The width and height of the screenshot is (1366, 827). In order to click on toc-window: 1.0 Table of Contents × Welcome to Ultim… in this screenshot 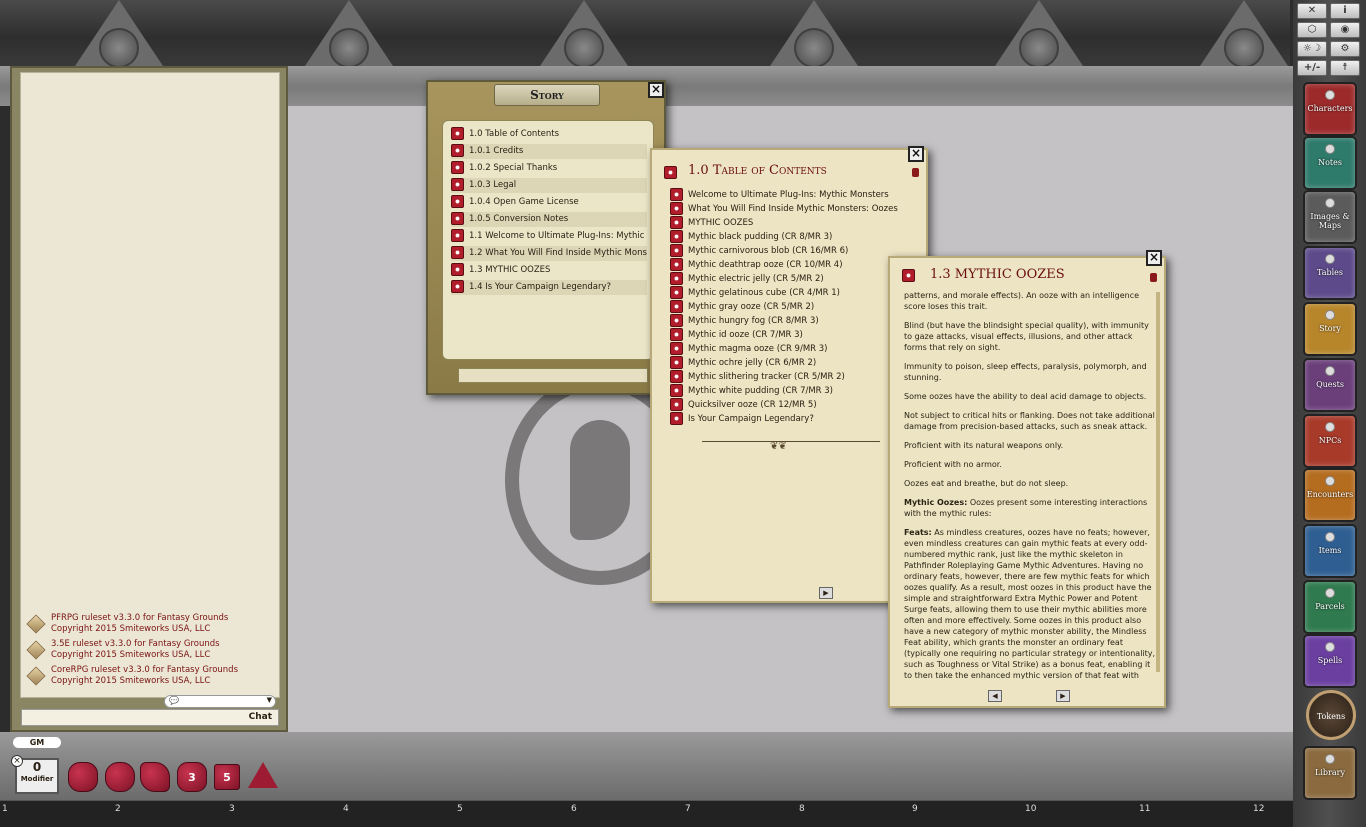, I will do `click(789, 375)`.